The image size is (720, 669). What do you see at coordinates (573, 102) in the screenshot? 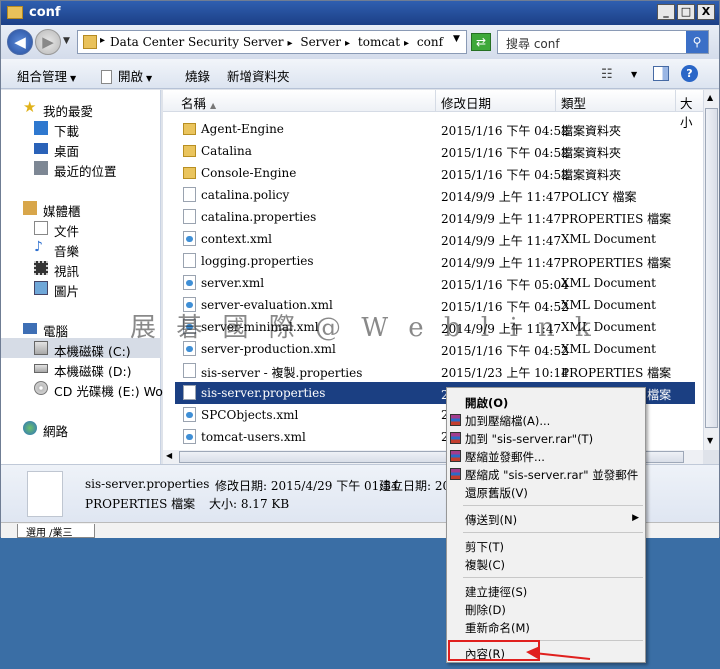
I see `column-type: 類型` at bounding box center [573, 102].